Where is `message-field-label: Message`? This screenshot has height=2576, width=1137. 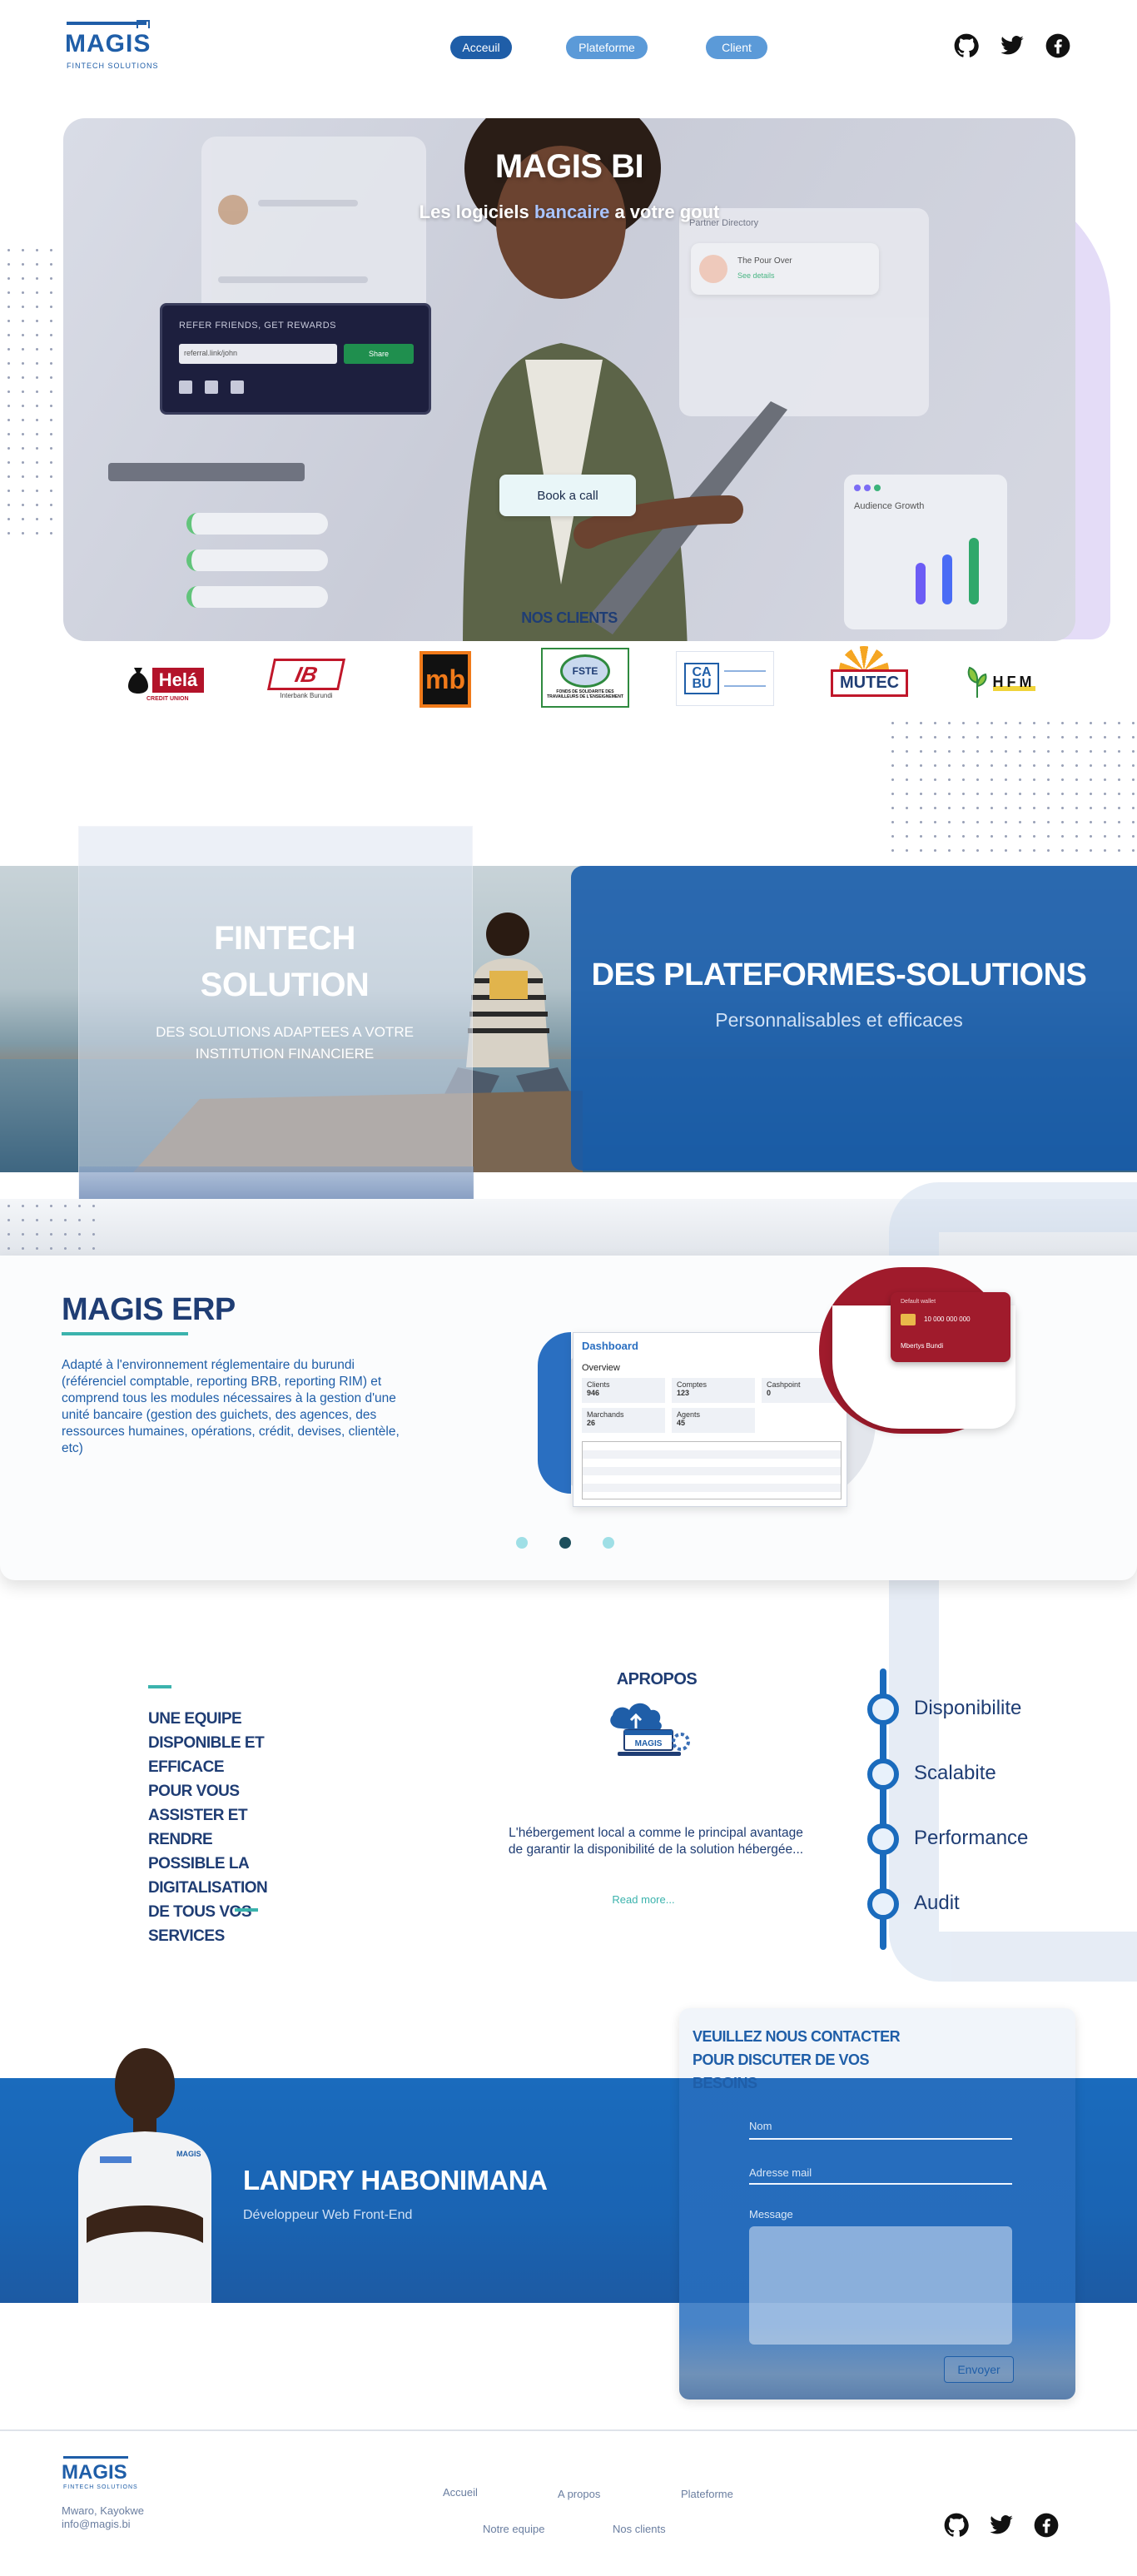
message-field-label: Message is located at coordinates (771, 2214).